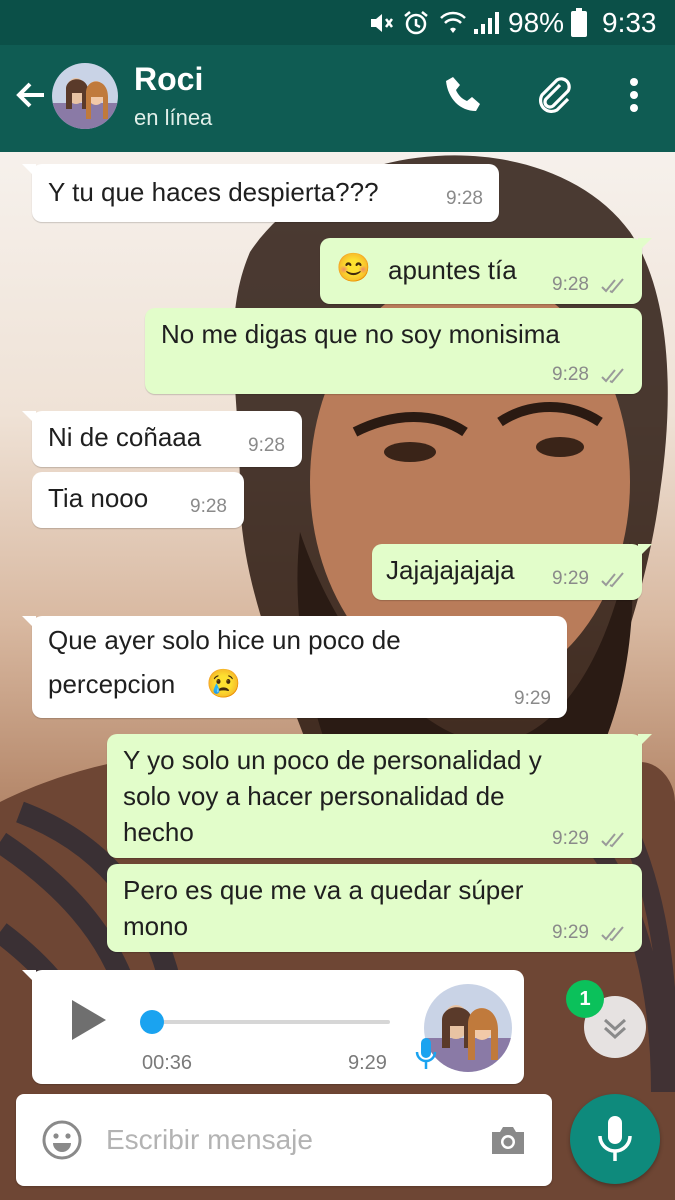 The height and width of the screenshot is (1200, 675). Describe the element at coordinates (125, 437) in the screenshot. I see `message-text: Ni de coñaaa` at that location.